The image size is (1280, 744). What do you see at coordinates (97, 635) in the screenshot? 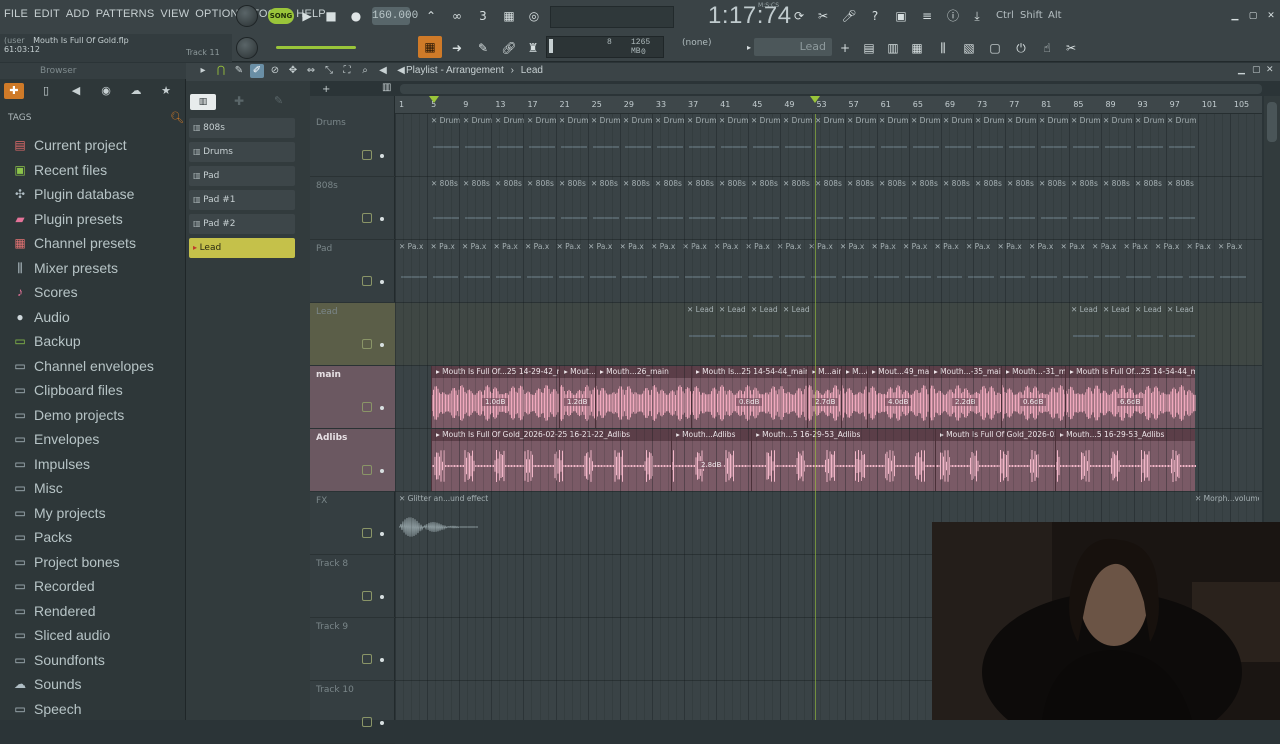
I see `browser-item-sliced-audio: ▭ Sliced audio` at bounding box center [97, 635].